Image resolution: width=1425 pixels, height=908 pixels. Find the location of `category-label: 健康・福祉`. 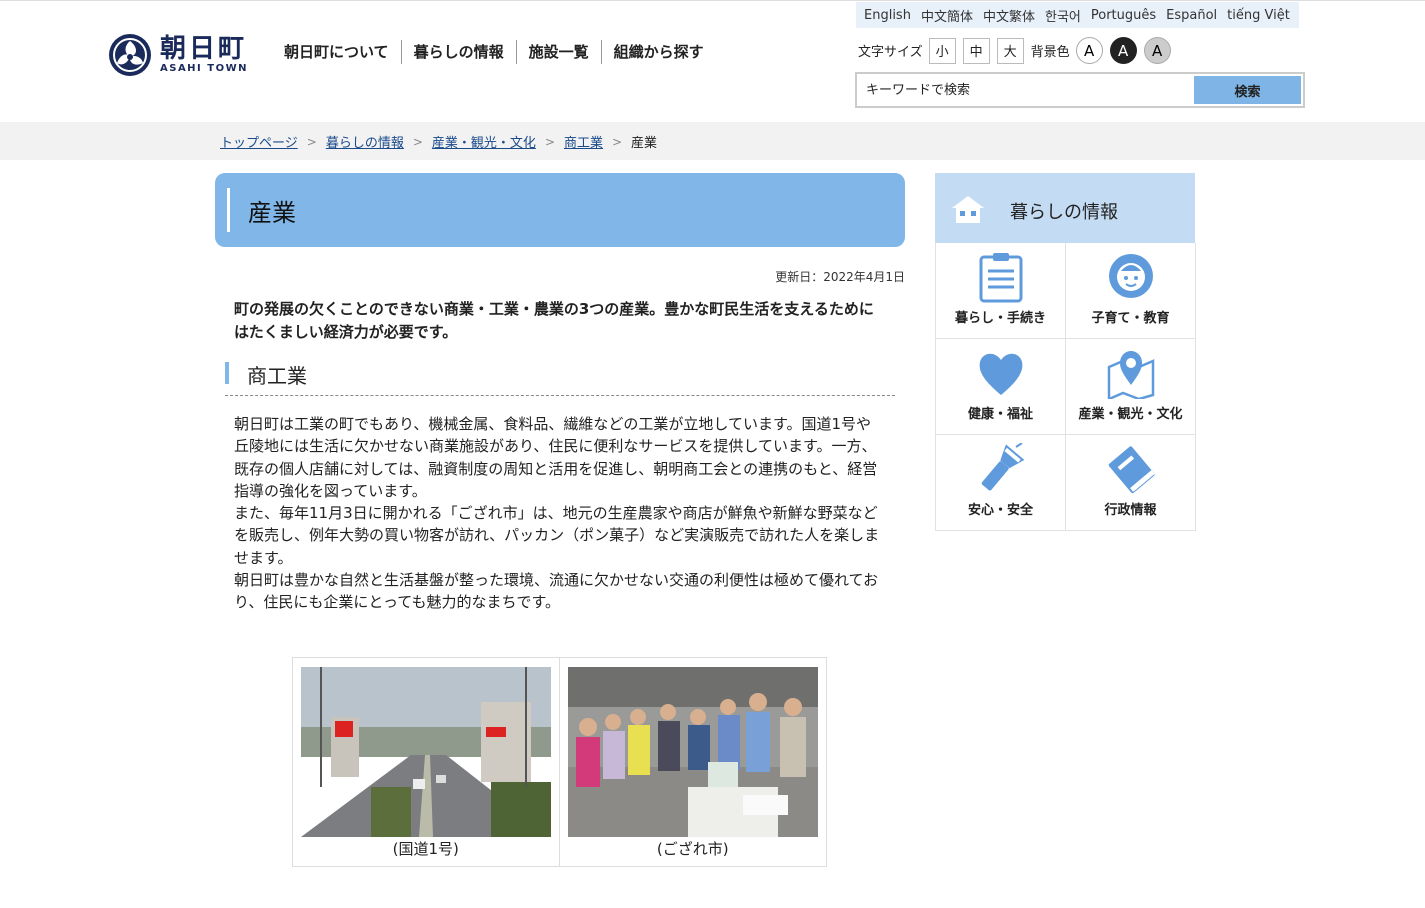

category-label: 健康・福祉 is located at coordinates (1000, 414).